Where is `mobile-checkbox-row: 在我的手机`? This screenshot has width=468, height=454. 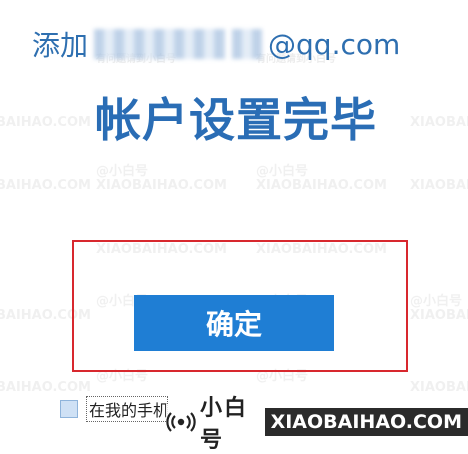
mobile-checkbox-row: 在我的手机 is located at coordinates (114, 409).